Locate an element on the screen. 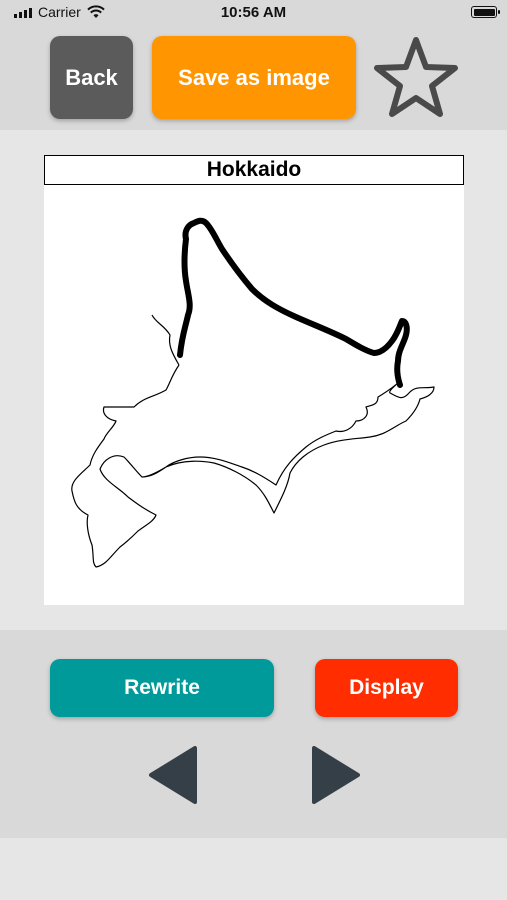 This screenshot has height=900, width=507. status-time: 10:56 AM is located at coordinates (253, 12).